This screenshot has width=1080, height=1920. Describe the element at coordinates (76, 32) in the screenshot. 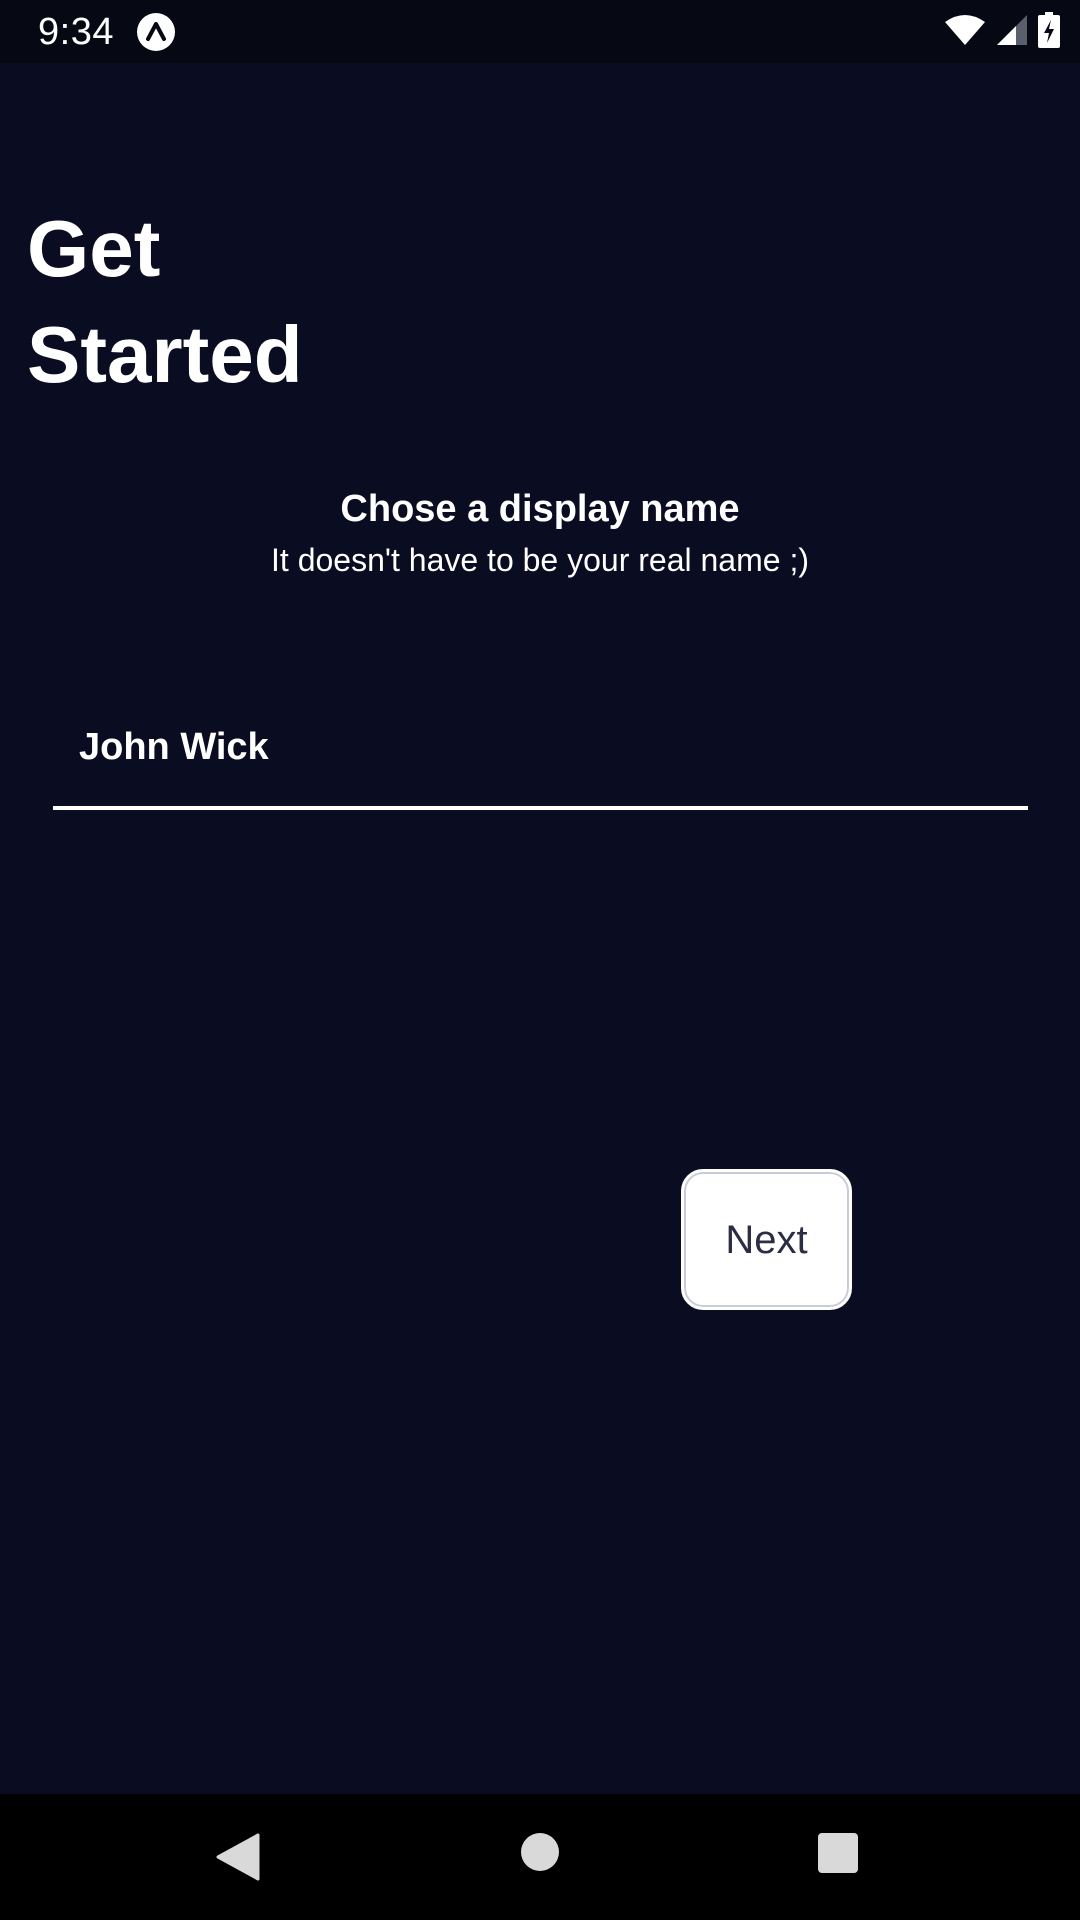

I see `status-time: 9:34` at that location.